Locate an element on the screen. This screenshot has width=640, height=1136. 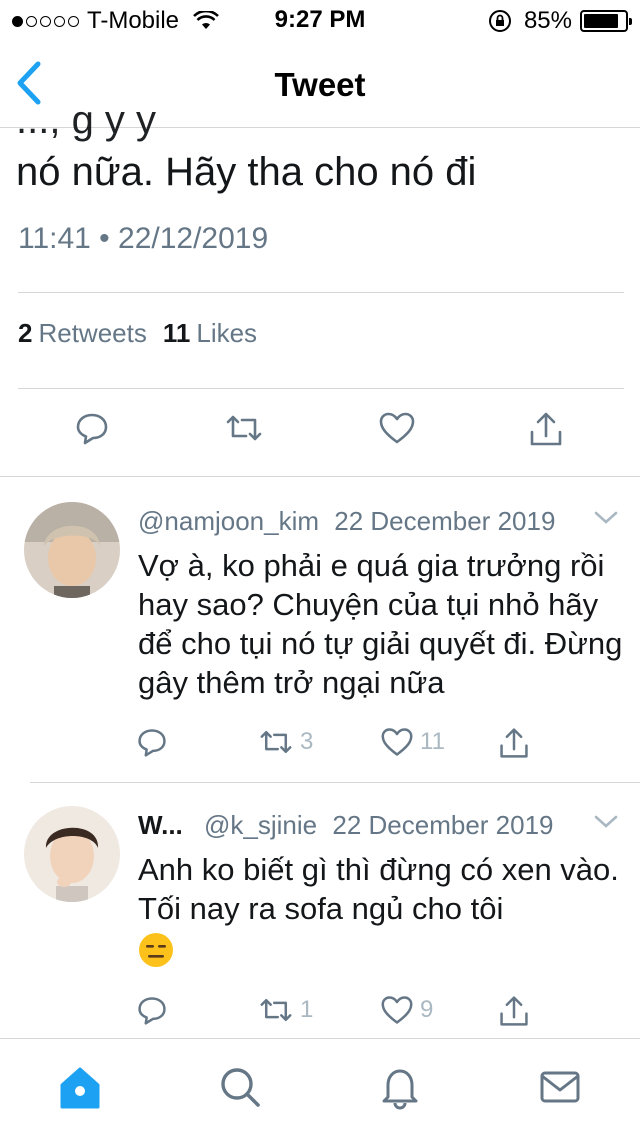
like-button: 9 is located at coordinates (406, 1010).